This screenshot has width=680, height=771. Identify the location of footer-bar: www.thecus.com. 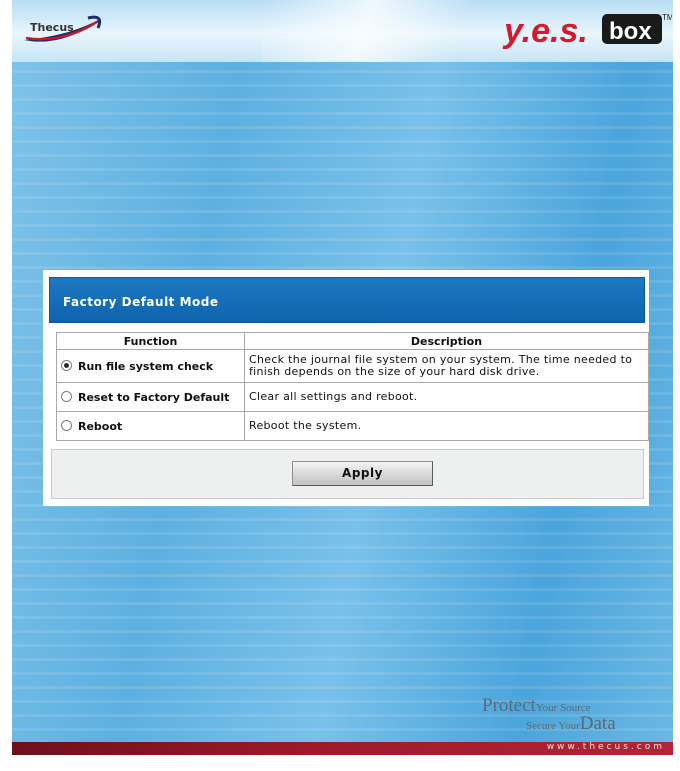
(342, 748).